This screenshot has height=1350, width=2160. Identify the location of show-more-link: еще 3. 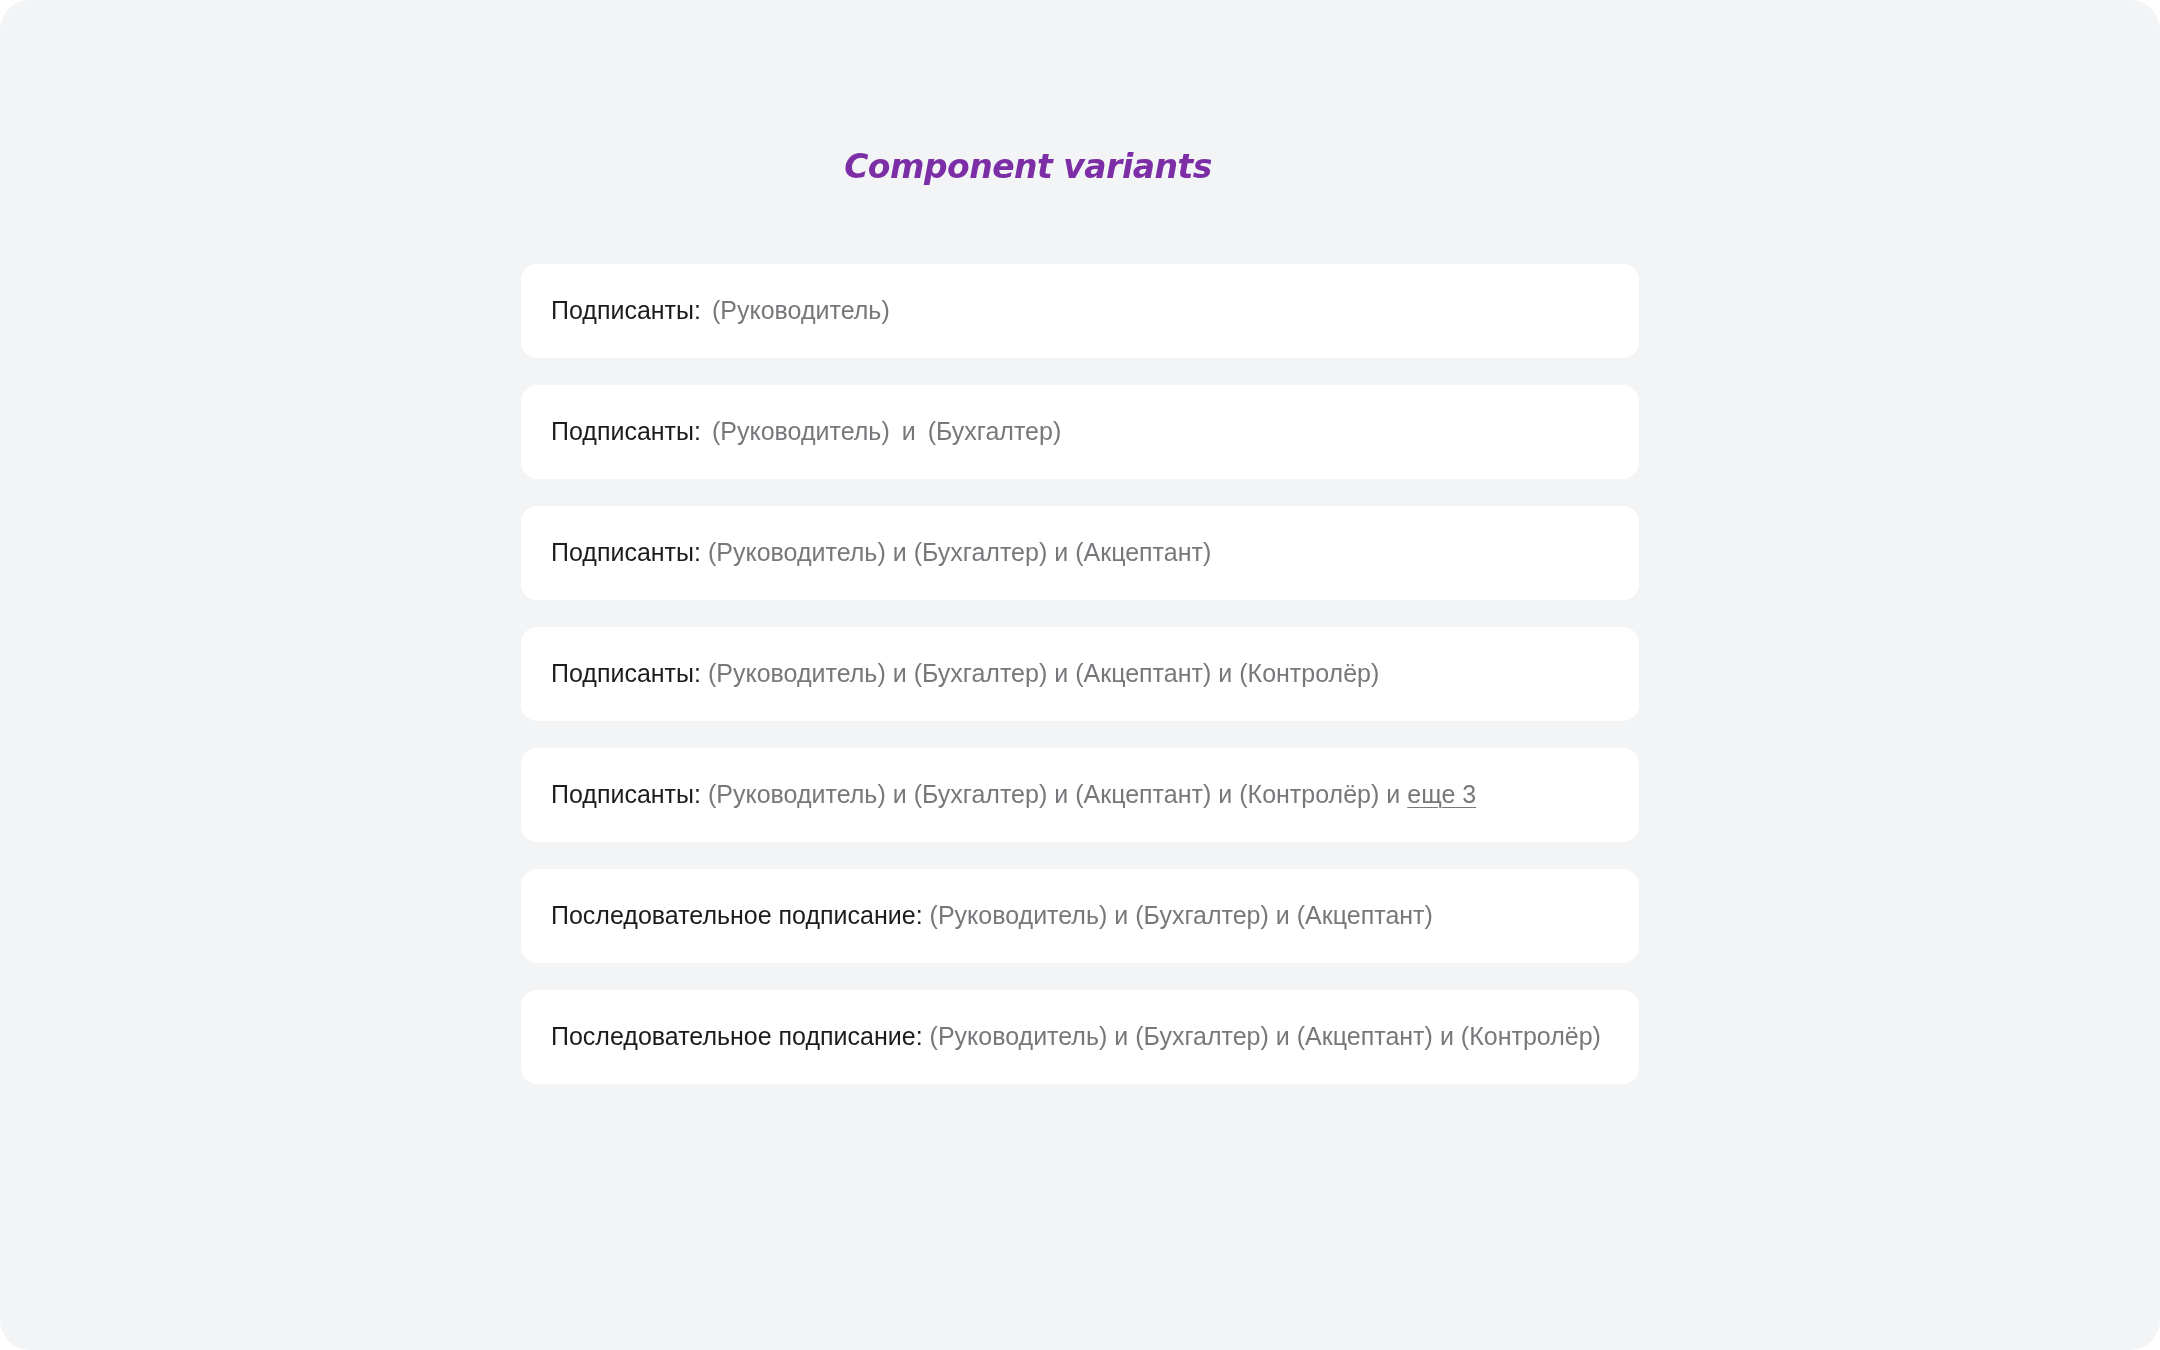
(1442, 795).